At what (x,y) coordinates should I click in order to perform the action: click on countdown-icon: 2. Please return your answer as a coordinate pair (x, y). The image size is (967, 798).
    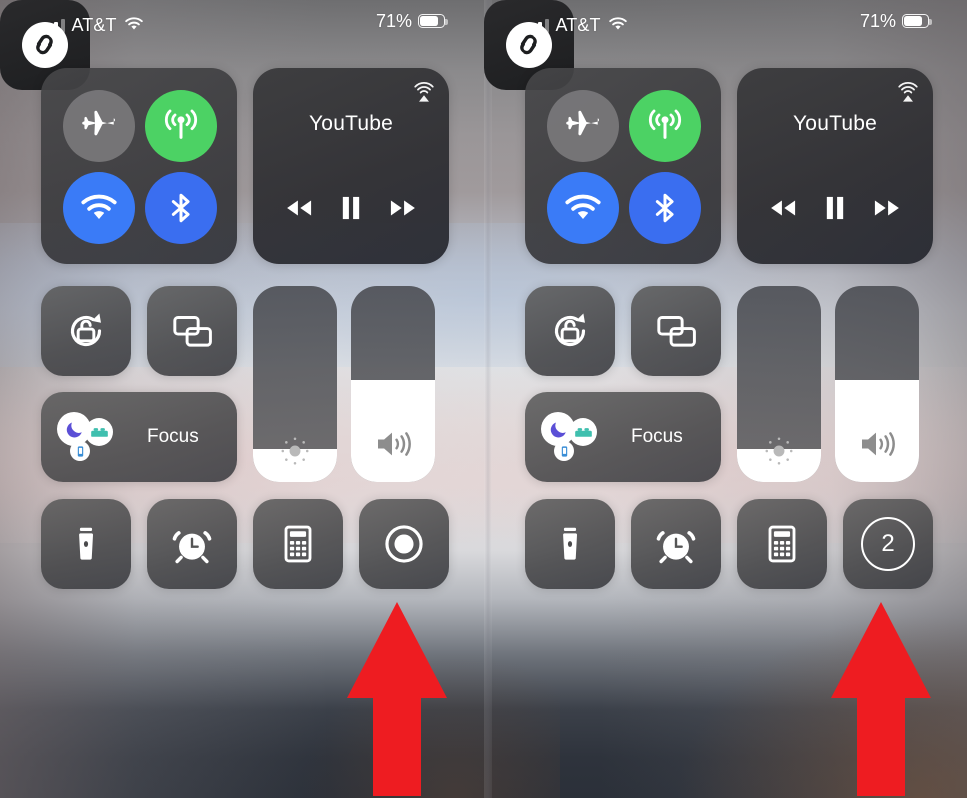
    Looking at the image, I should click on (888, 544).